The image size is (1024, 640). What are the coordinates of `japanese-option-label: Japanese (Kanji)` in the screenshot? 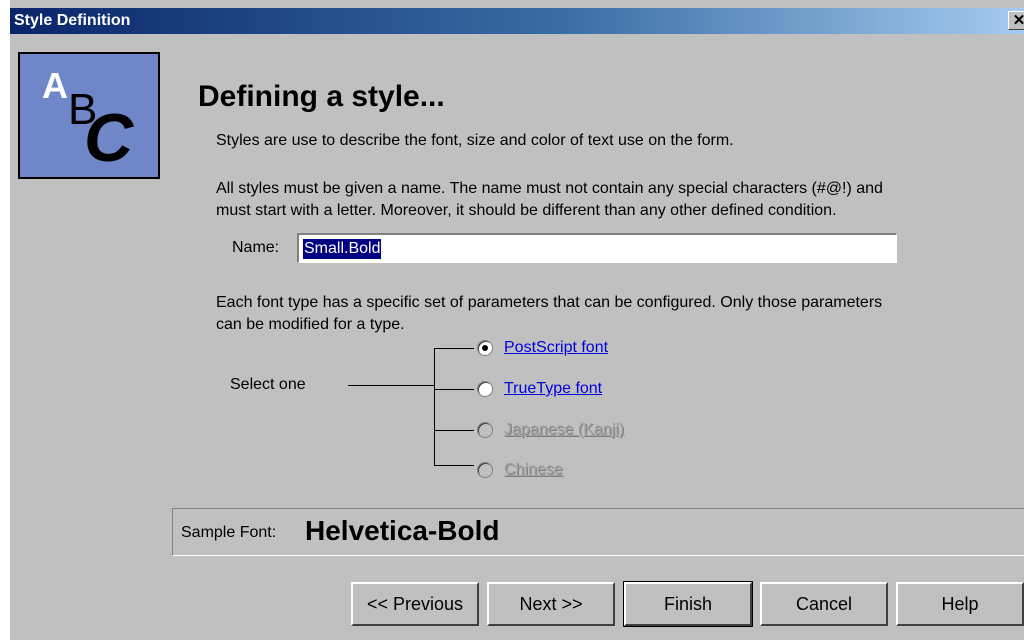 It's located at (564, 429).